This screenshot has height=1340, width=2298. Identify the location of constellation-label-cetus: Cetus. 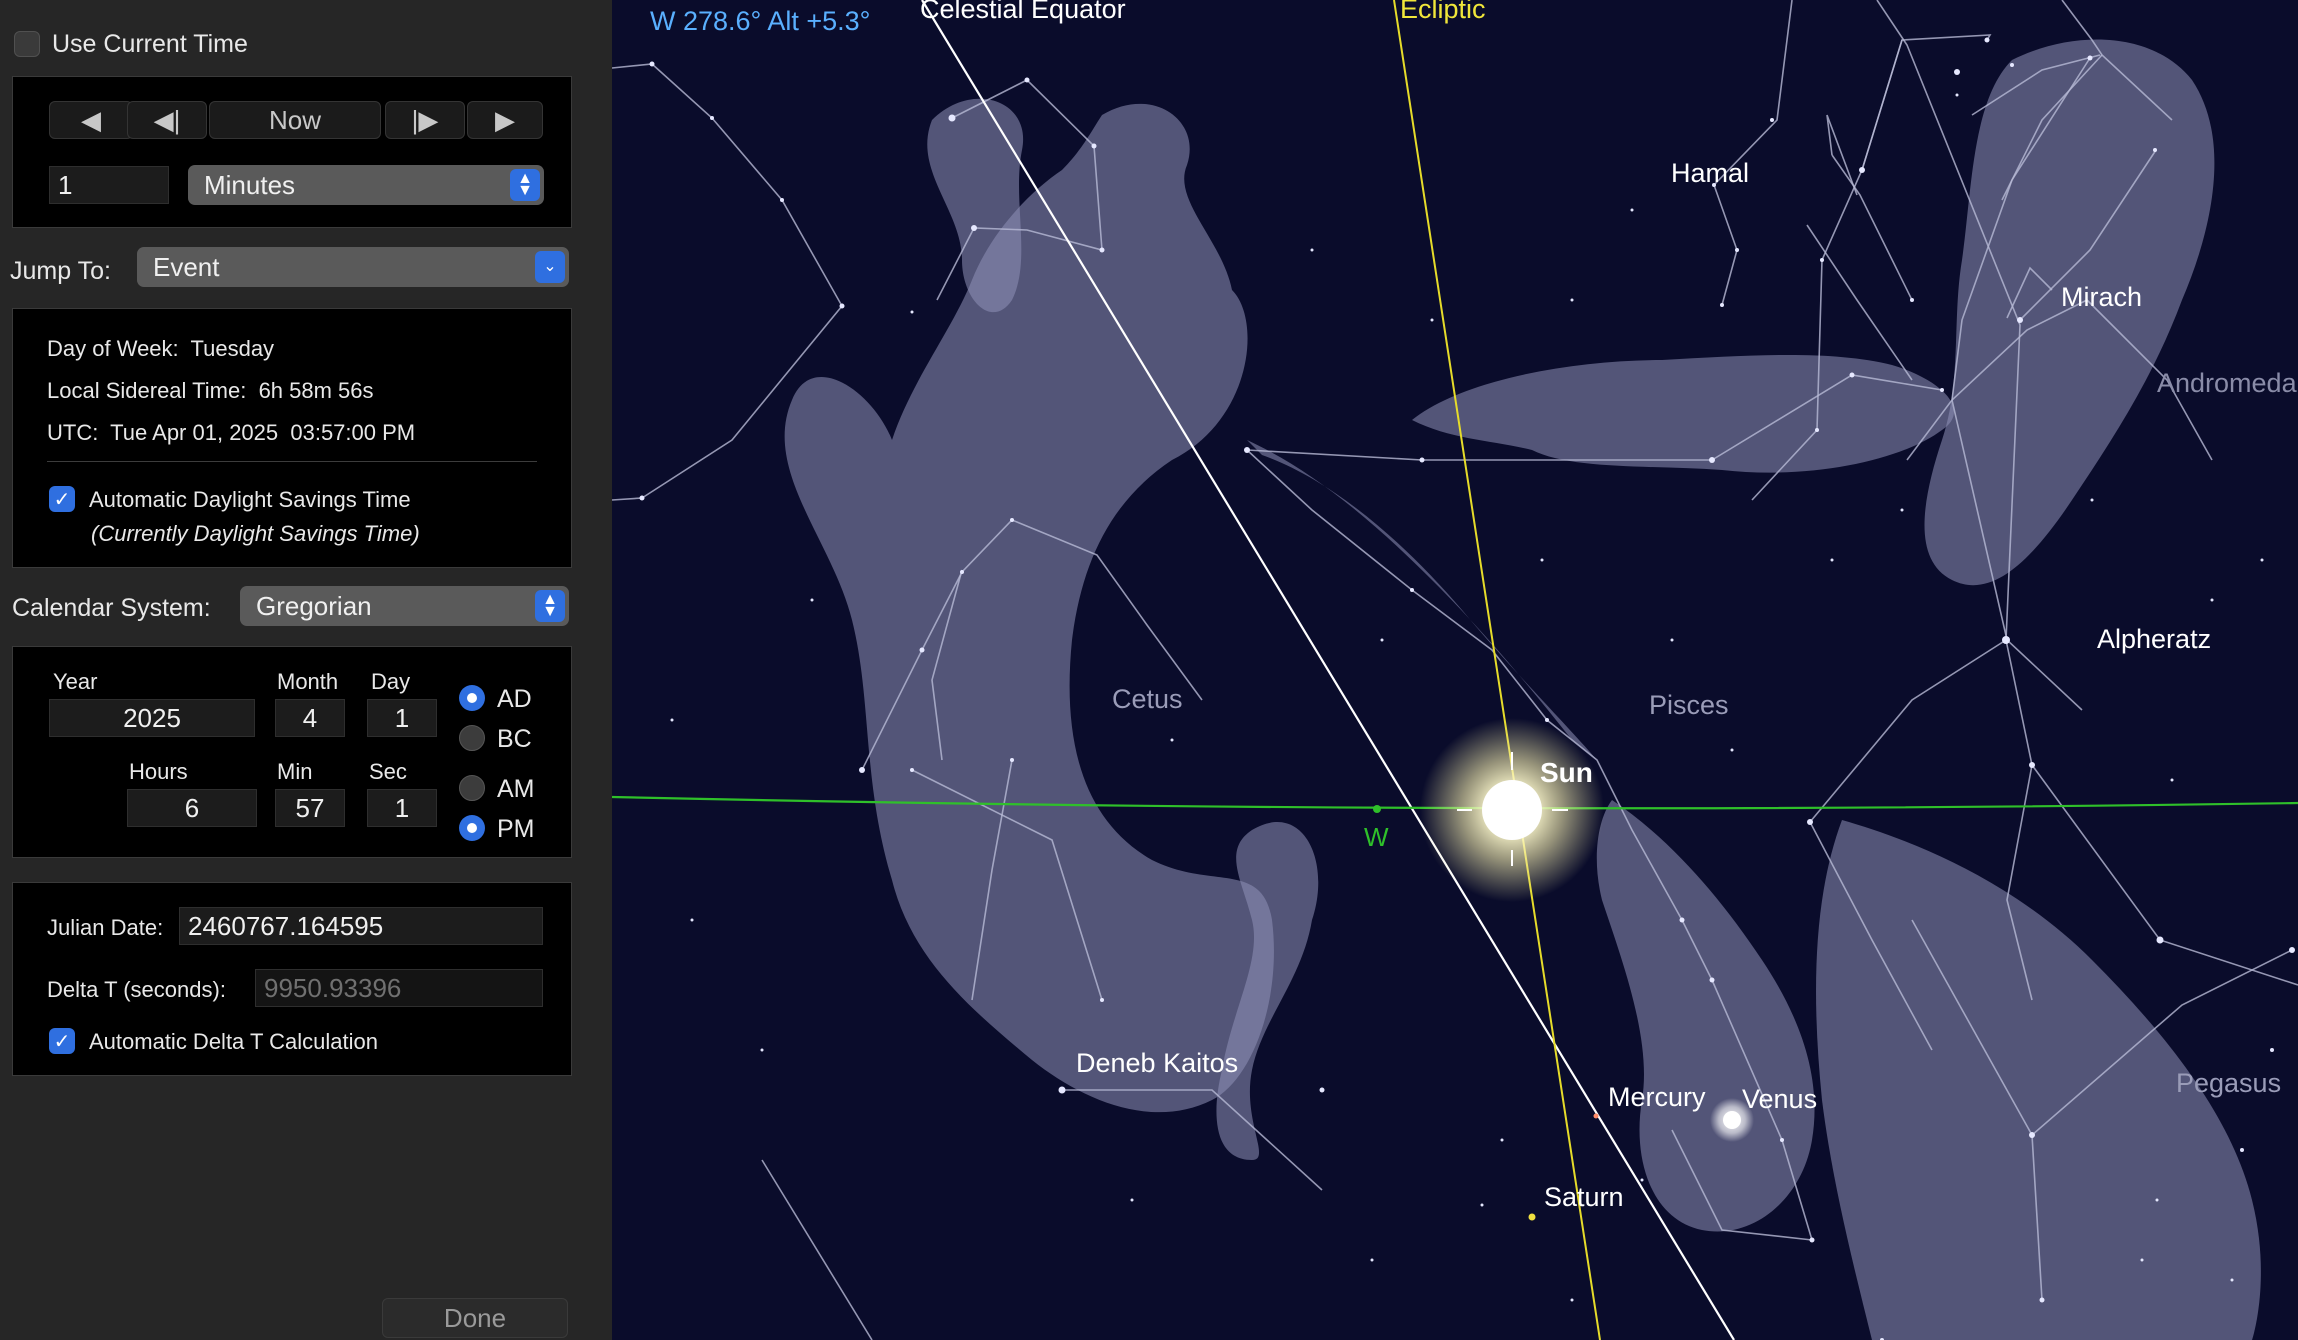
(1147, 699).